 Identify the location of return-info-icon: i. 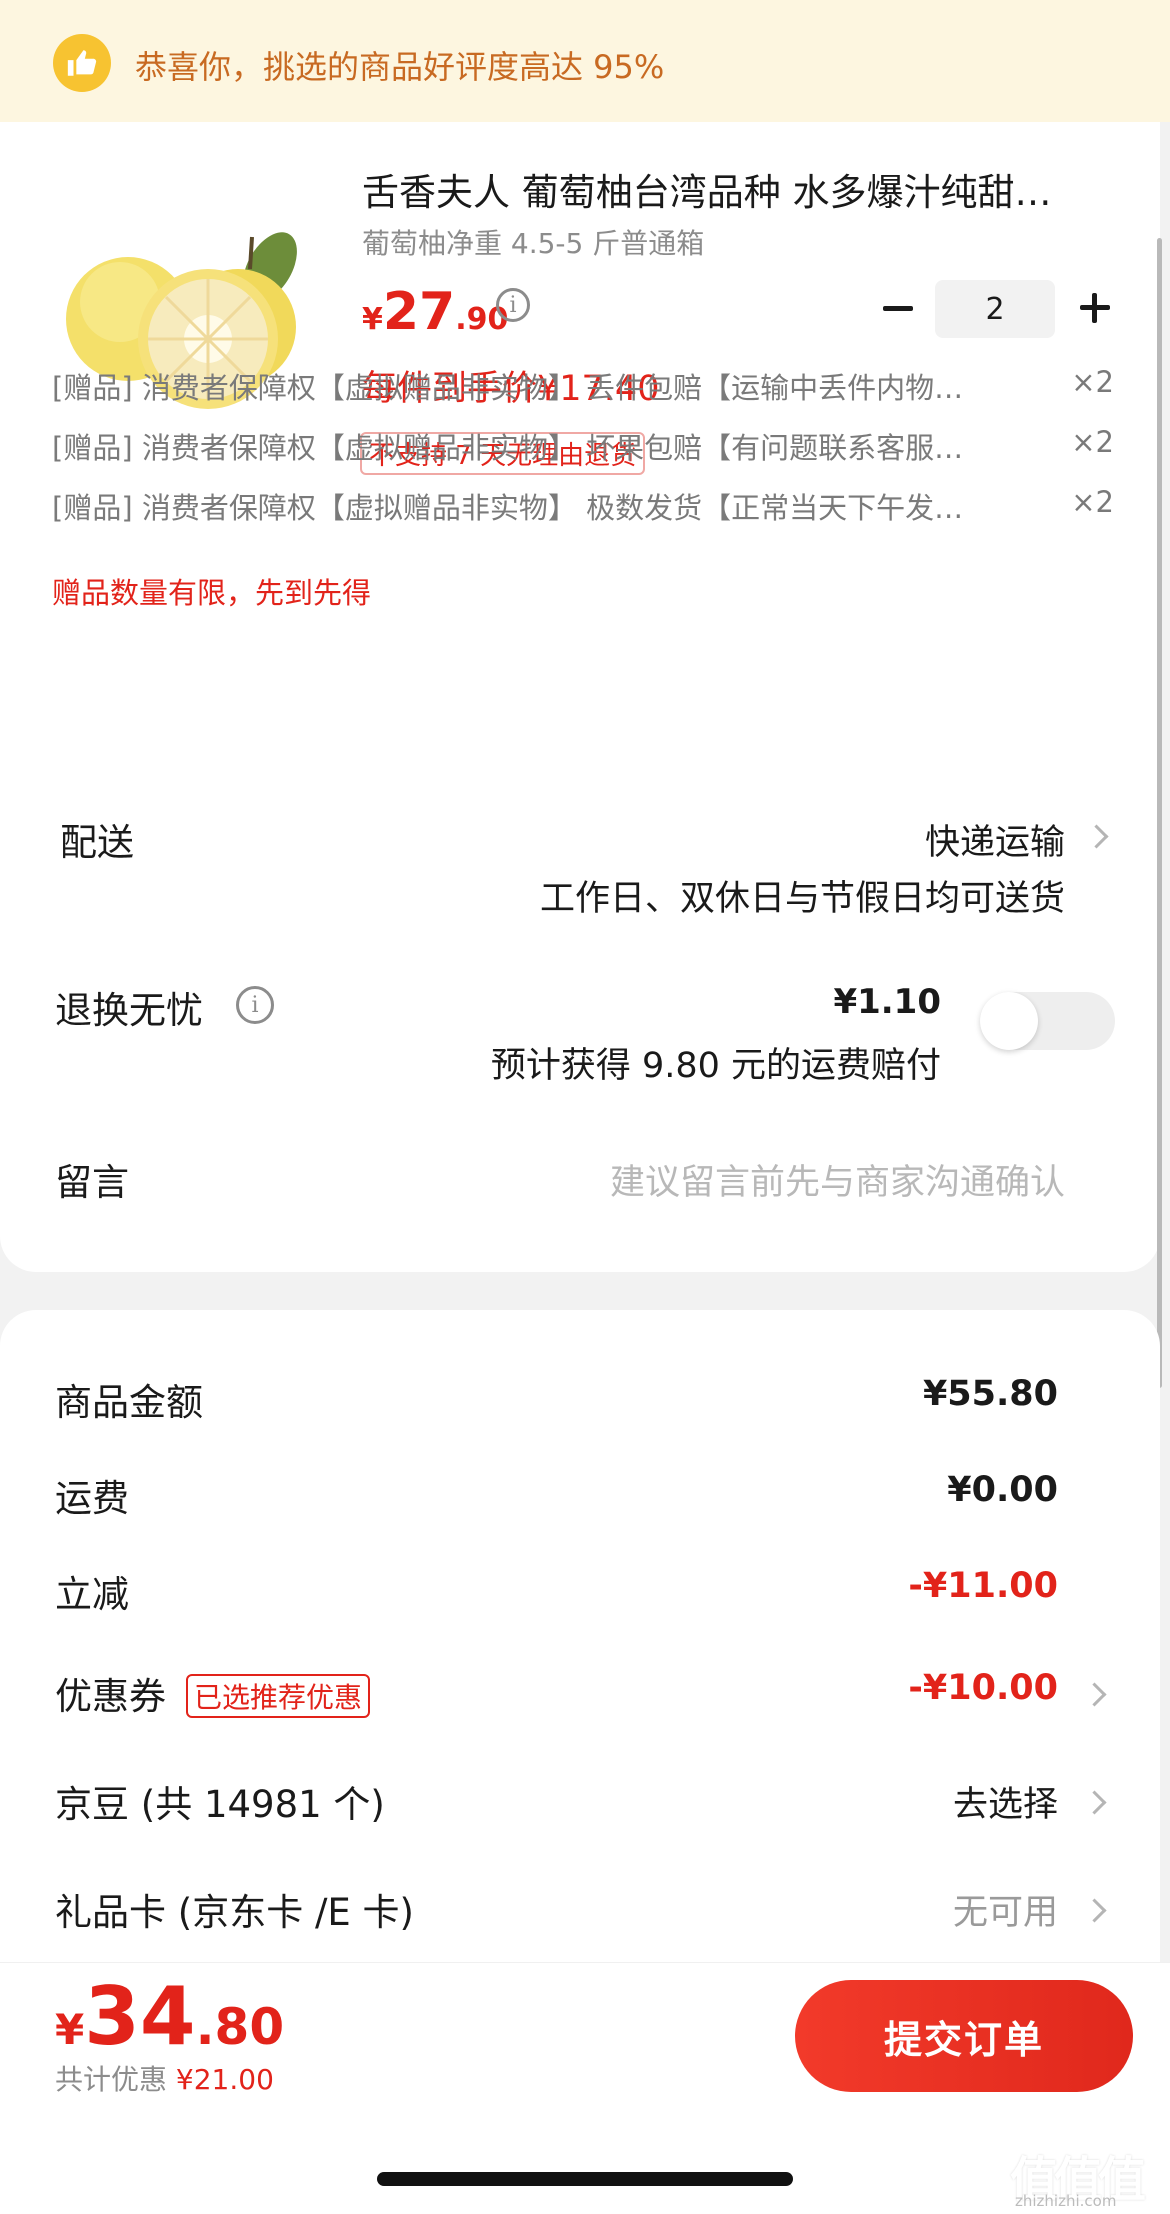
(255, 1005).